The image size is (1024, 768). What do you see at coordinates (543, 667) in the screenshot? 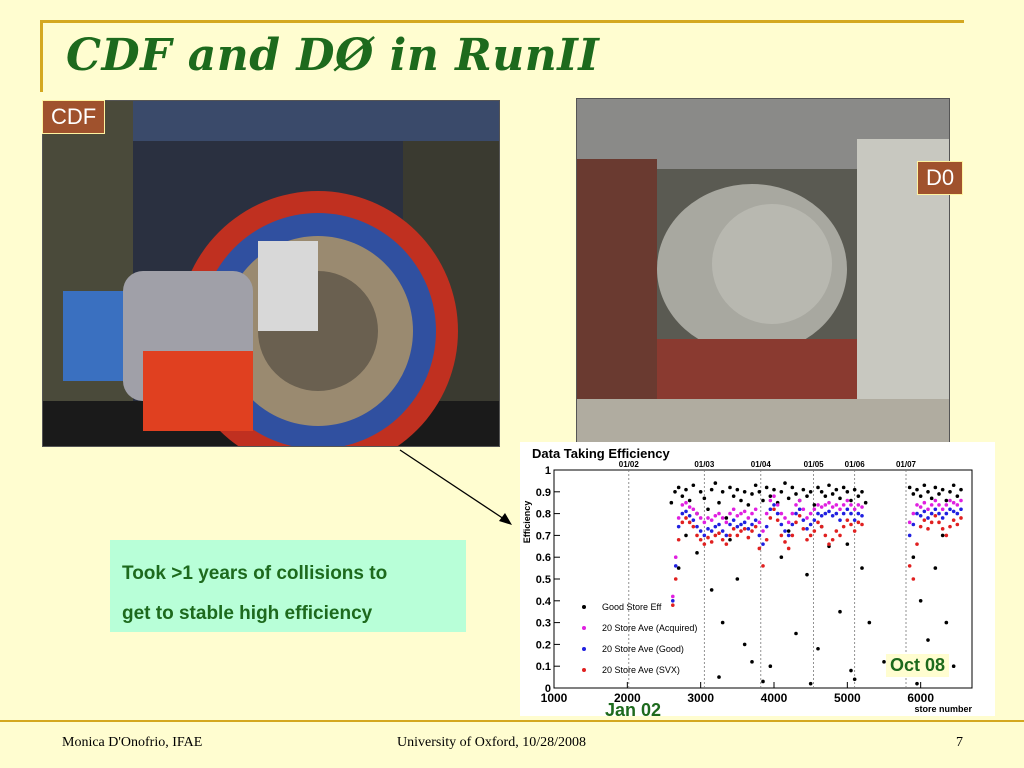
I see `y-tick-label: 0.1` at bounding box center [543, 667].